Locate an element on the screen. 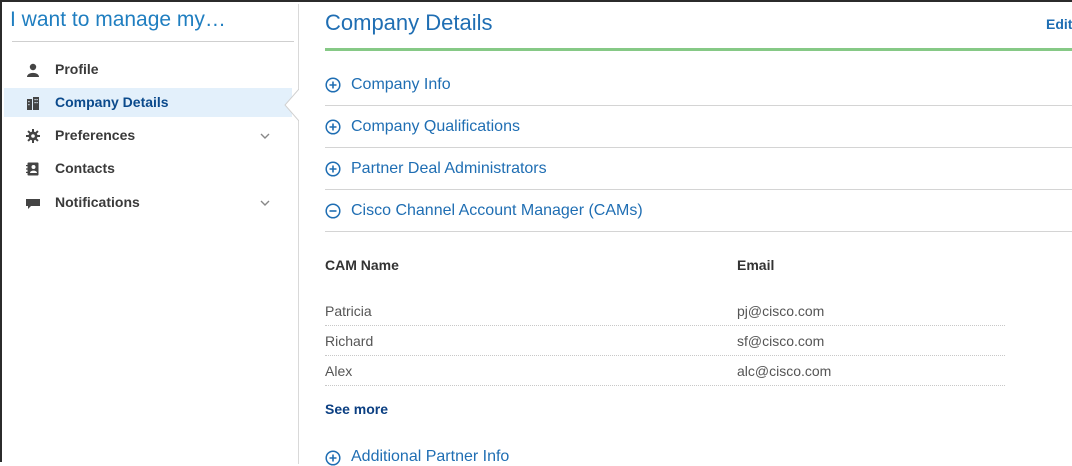 The image size is (1072, 466). title-underline is located at coordinates (698, 49).